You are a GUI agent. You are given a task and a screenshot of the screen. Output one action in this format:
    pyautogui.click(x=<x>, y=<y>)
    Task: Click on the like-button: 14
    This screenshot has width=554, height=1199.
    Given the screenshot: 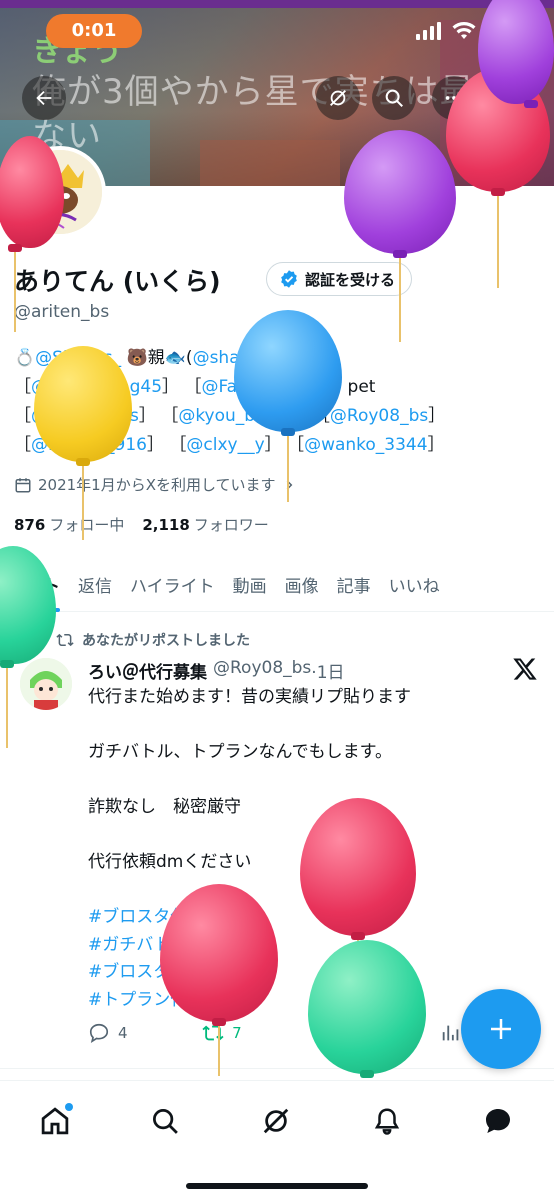 What is the action you would take?
    pyautogui.click(x=340, y=1033)
    